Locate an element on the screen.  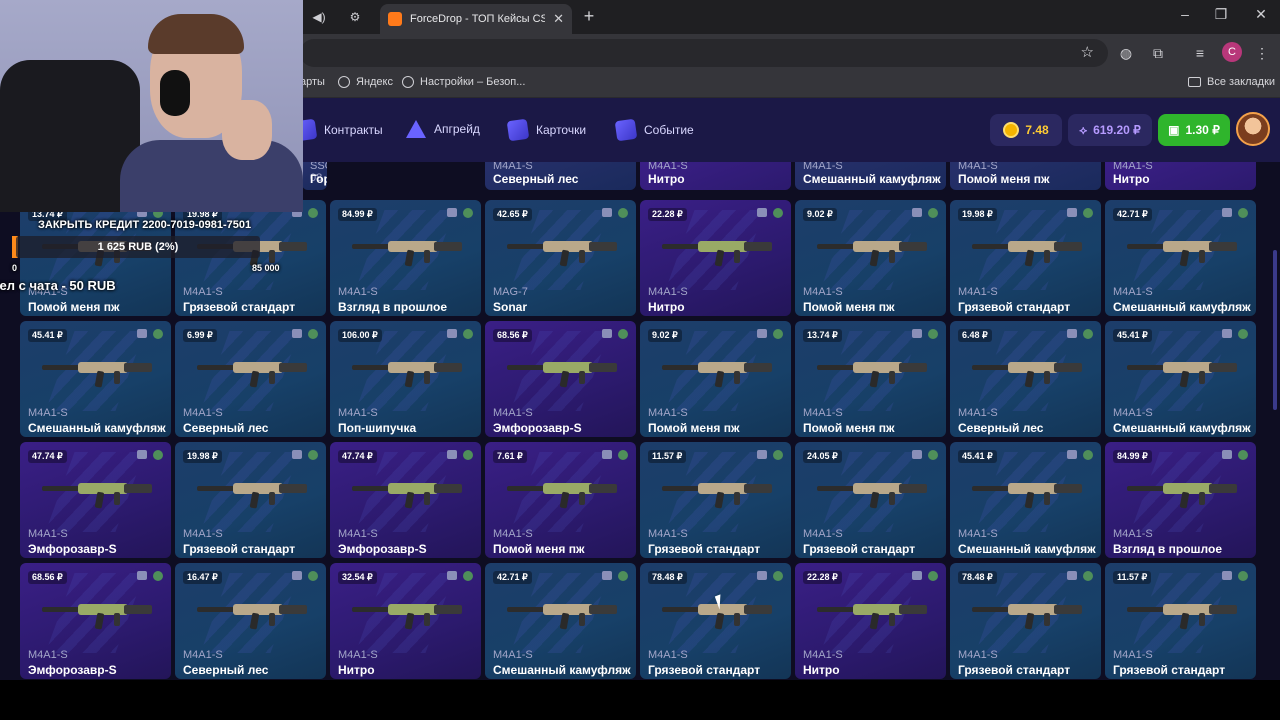
user-avatar is located at coordinates (1253, 129).